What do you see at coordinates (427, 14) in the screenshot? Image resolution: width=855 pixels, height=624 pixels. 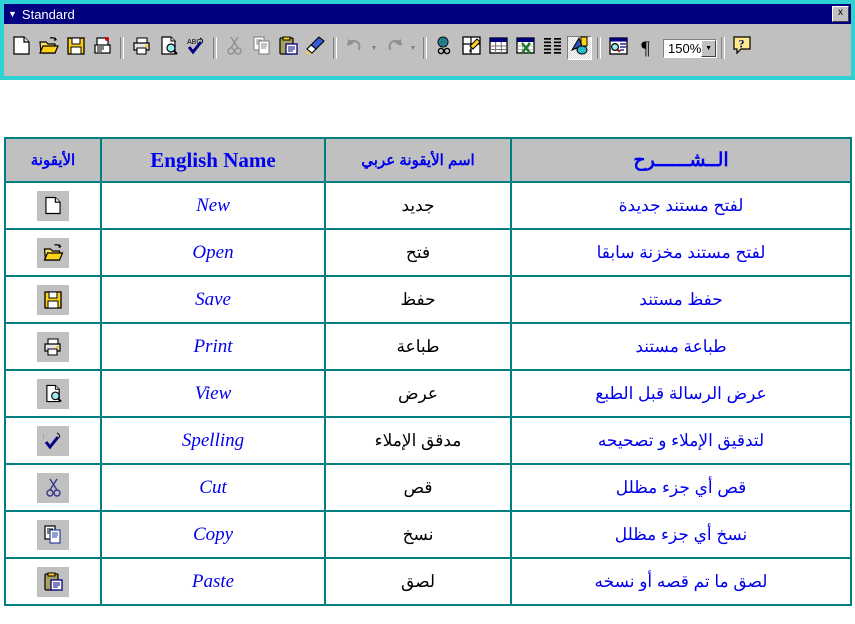 I see `toolbar-titlebar: ▼ Standard x` at bounding box center [427, 14].